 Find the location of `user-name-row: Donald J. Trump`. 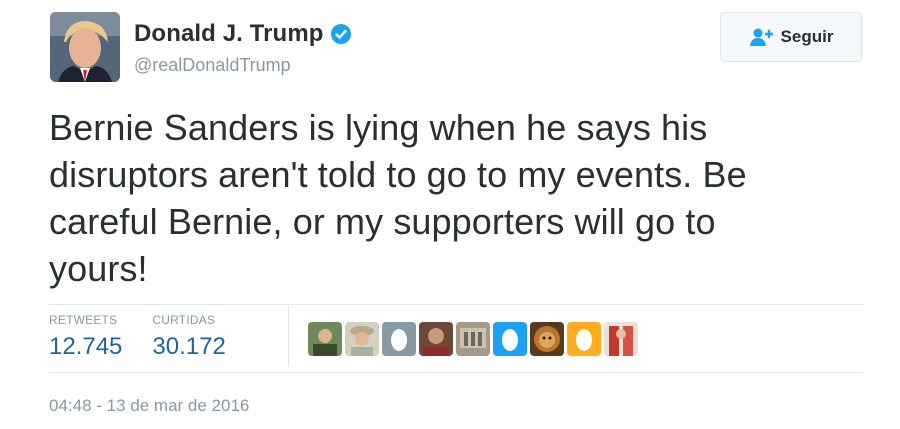

user-name-row: Donald J. Trump is located at coordinates (243, 34).